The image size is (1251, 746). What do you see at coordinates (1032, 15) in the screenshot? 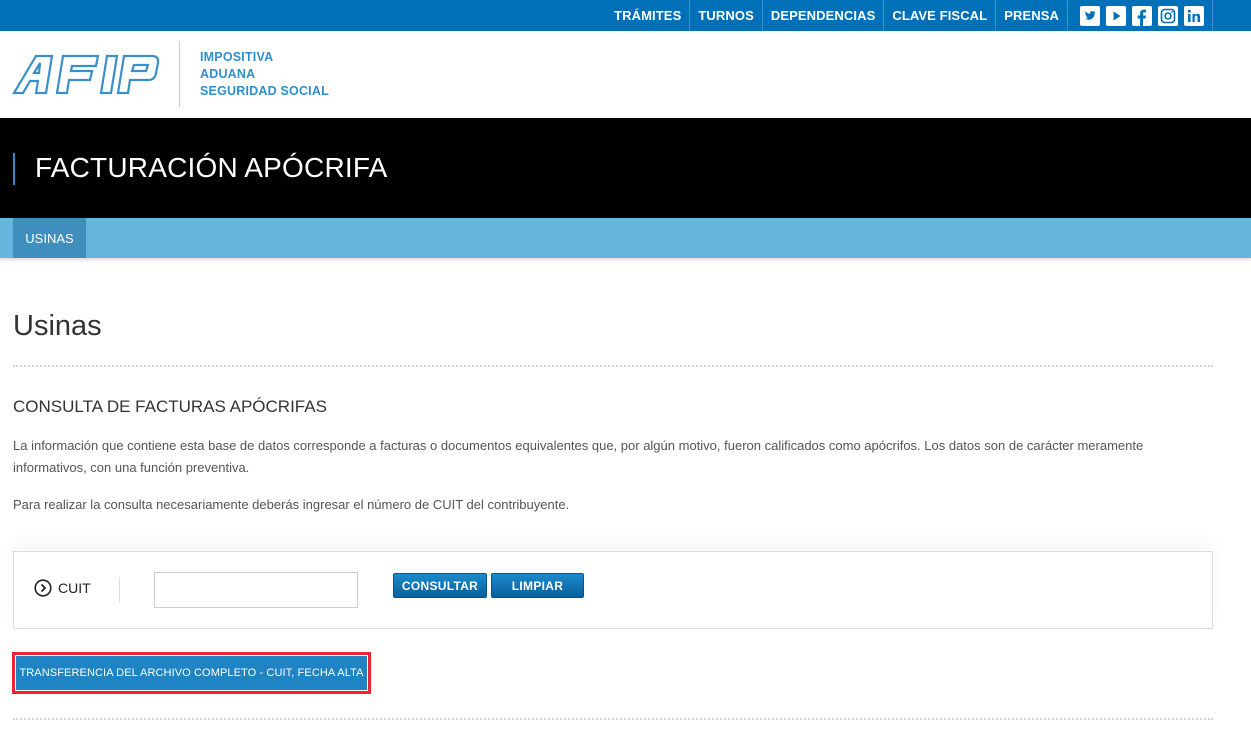
I see `nav-link-prensa: PRENSA` at bounding box center [1032, 15].